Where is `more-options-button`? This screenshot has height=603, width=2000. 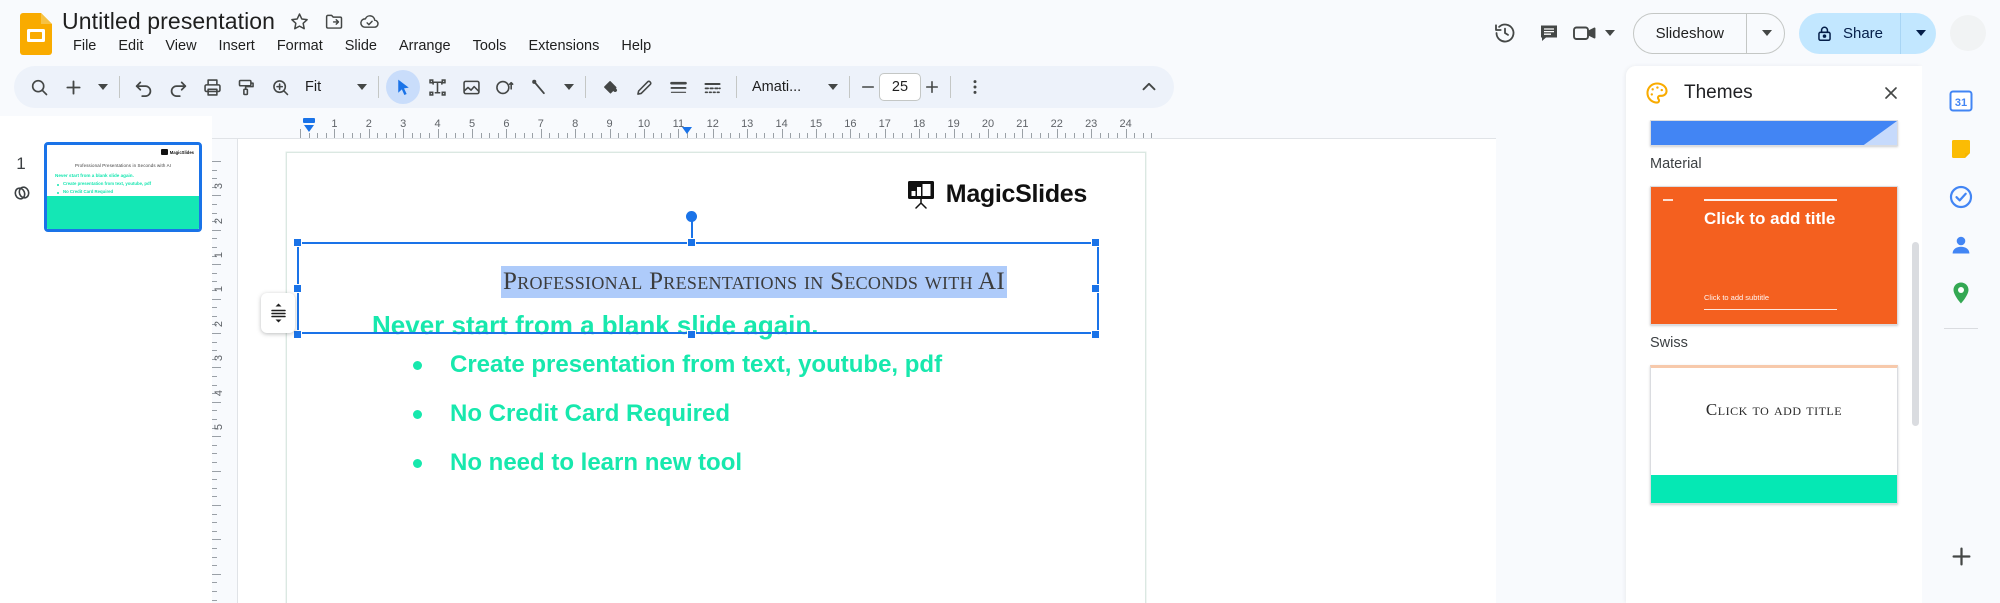
more-options-button is located at coordinates (975, 87).